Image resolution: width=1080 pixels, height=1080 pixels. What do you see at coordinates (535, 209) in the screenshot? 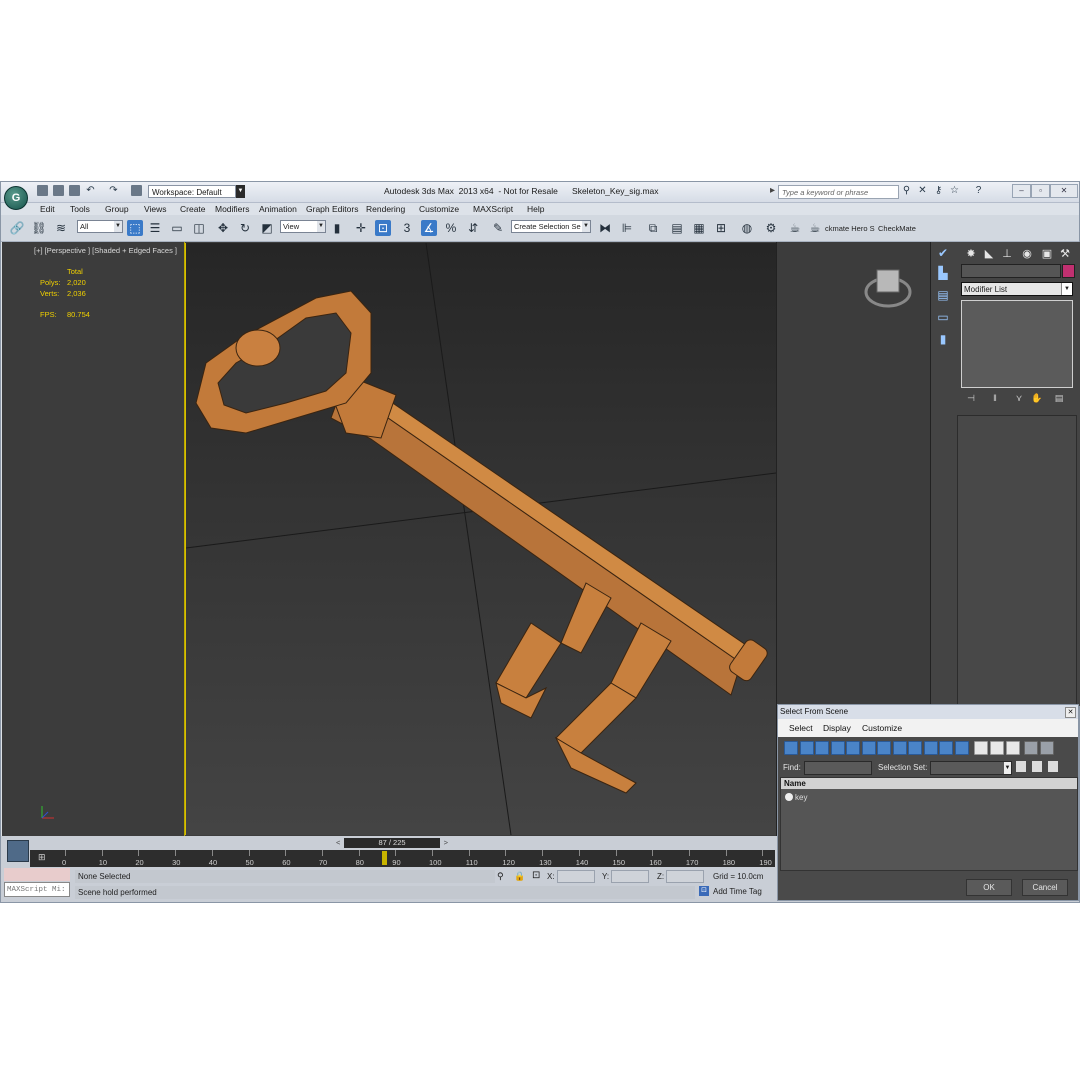
I see `menu-help: Help` at bounding box center [535, 209].